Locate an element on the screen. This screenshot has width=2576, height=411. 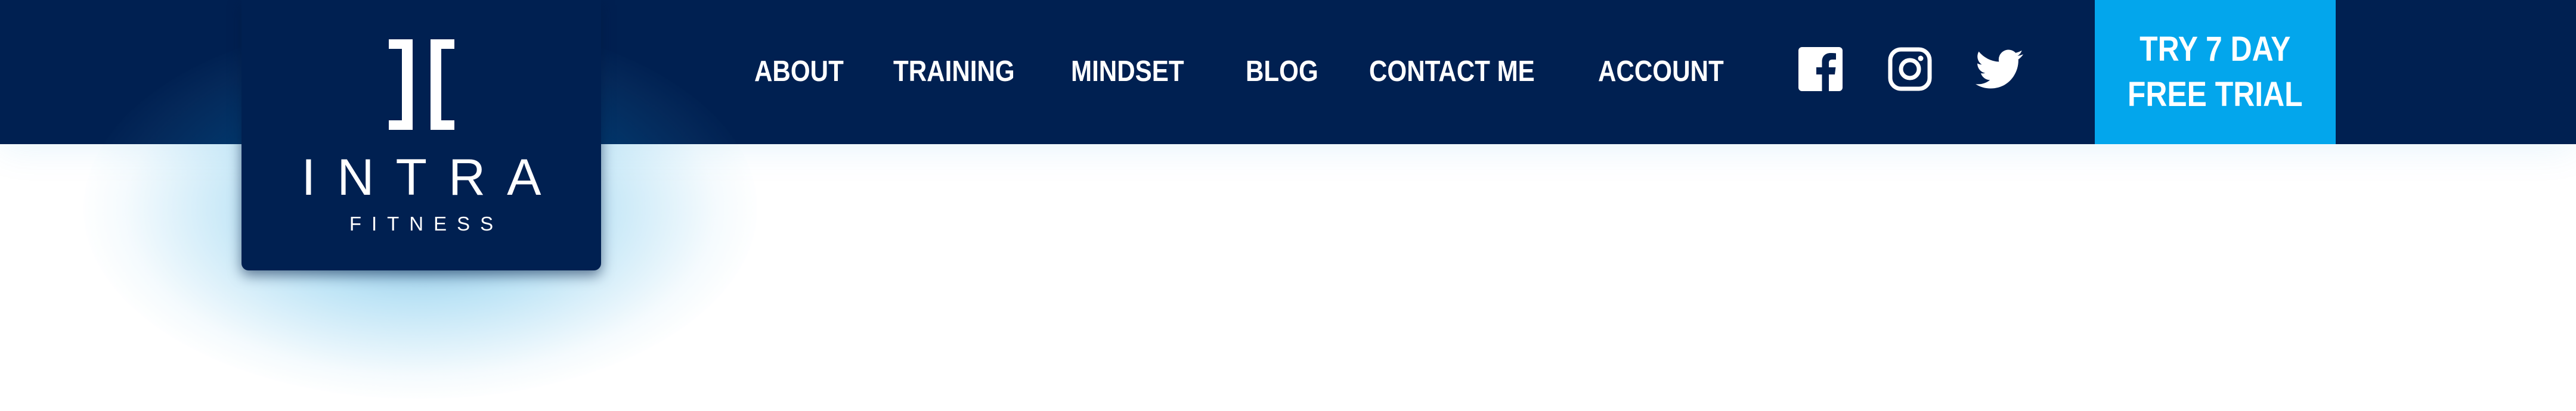
twitter-icon is located at coordinates (2000, 69).